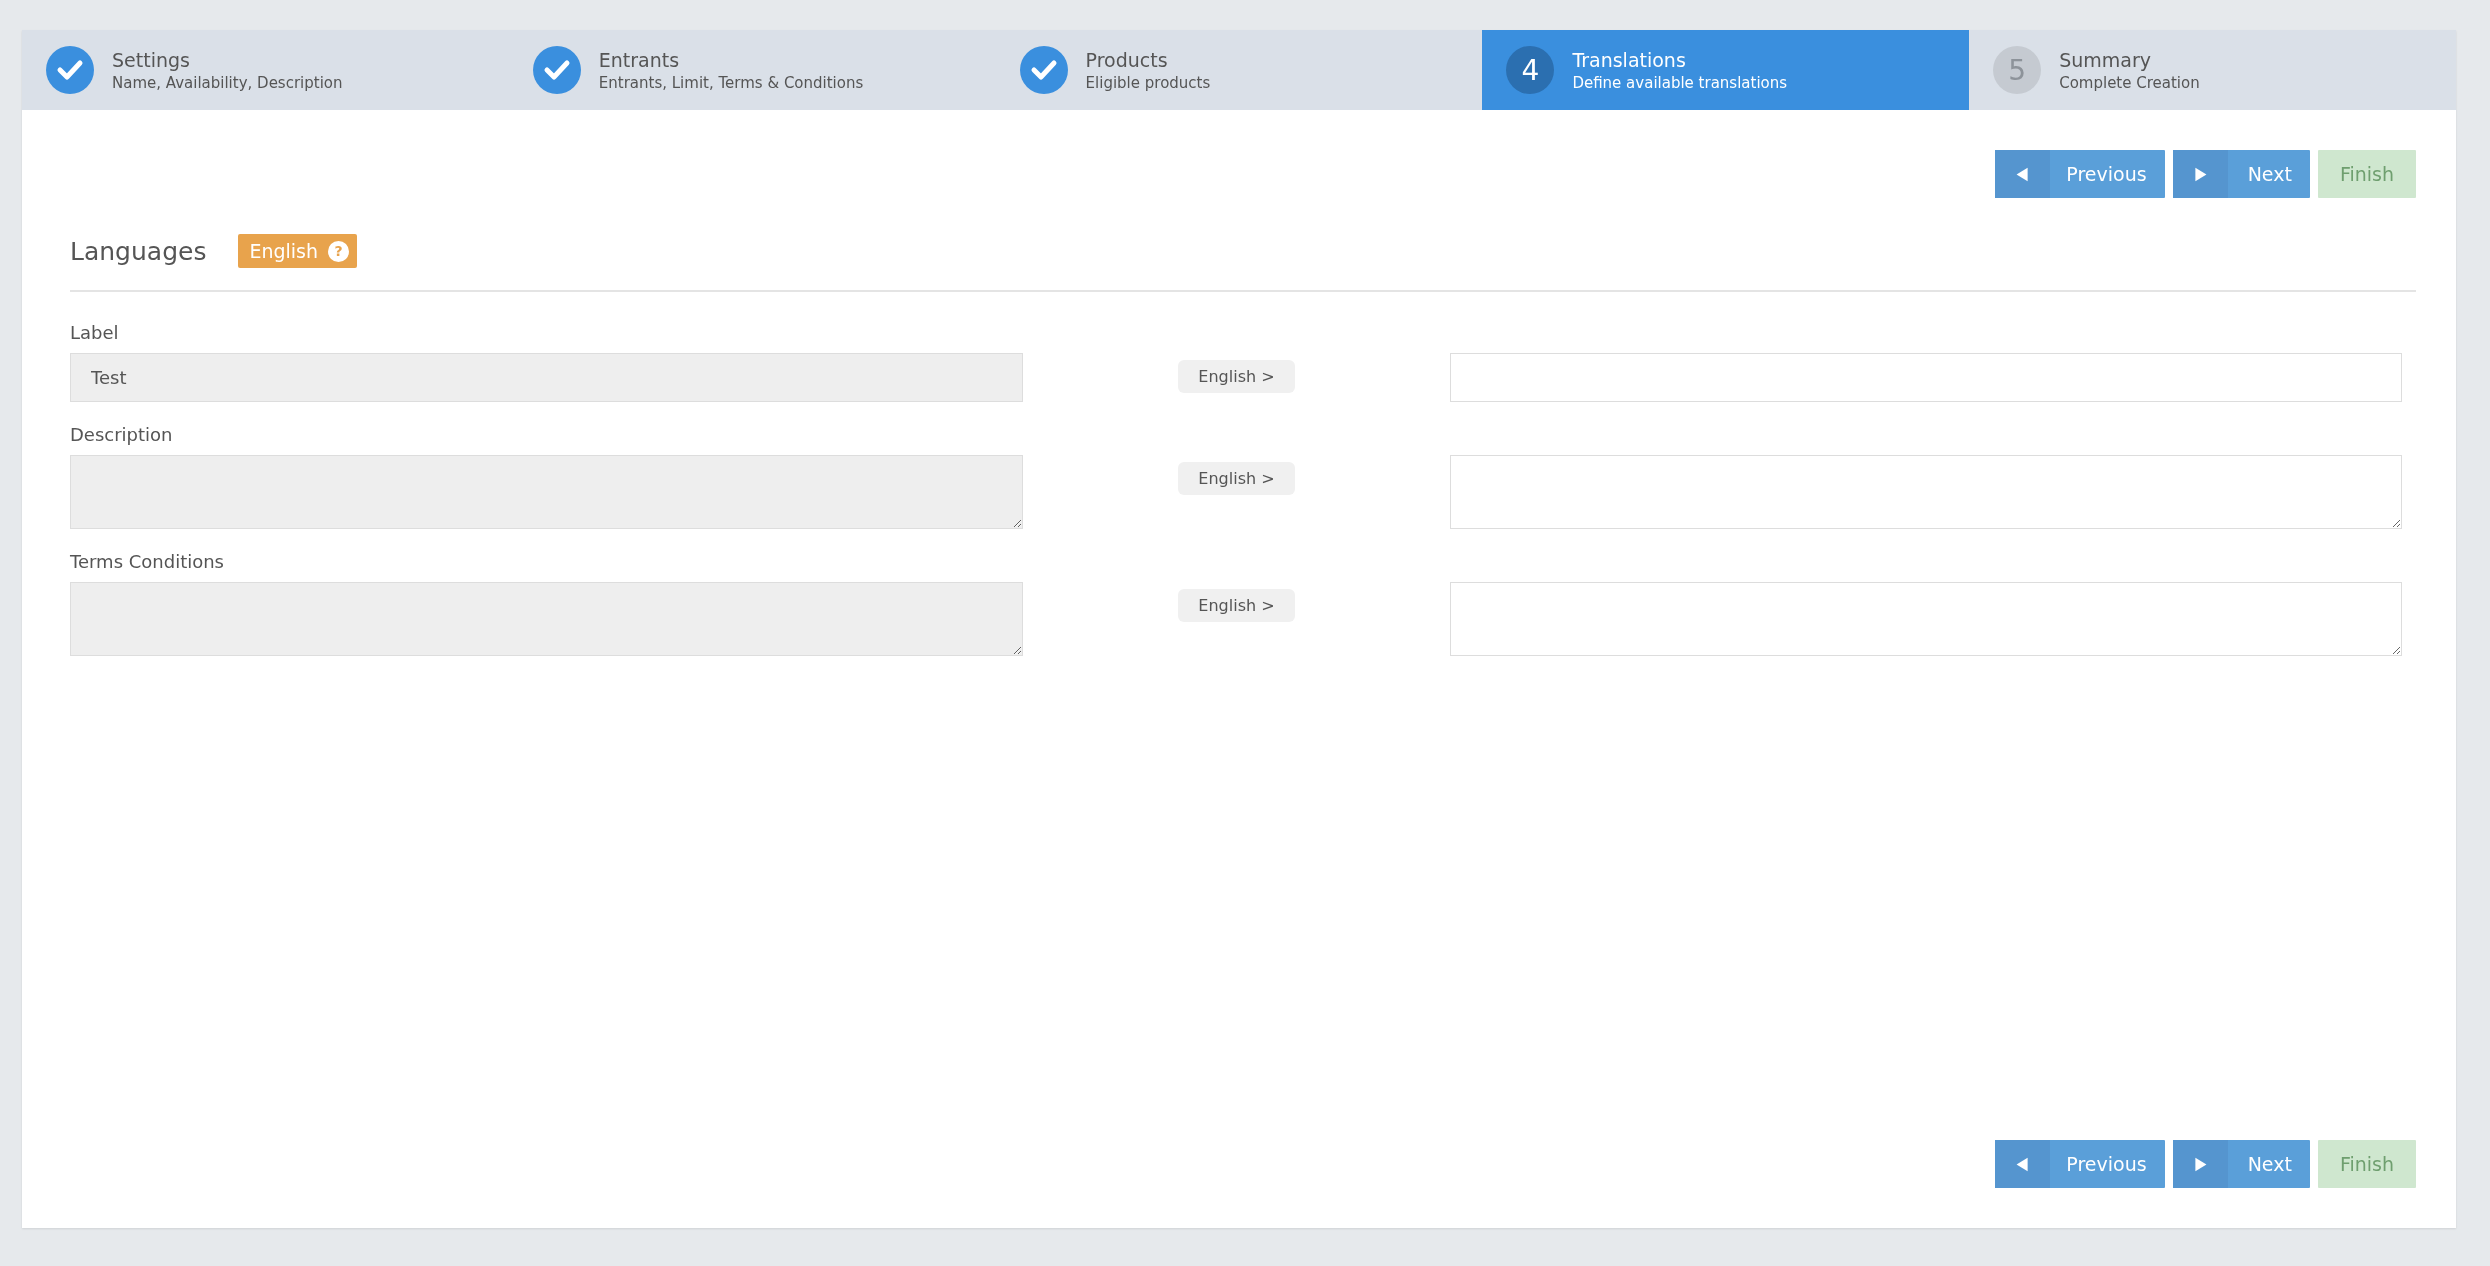 The width and height of the screenshot is (2490, 1266). I want to click on wizard-step: Settings Name, Availability, Description, so click(265, 70).